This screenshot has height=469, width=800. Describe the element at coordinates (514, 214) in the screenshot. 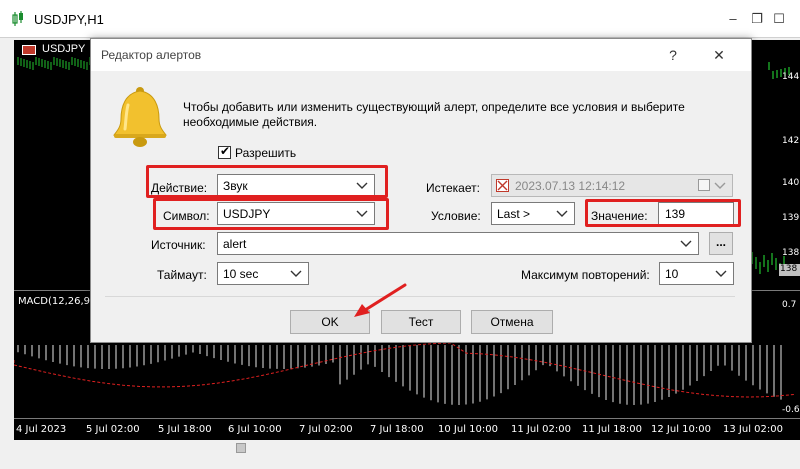

I see `condition-value: Last >` at that location.